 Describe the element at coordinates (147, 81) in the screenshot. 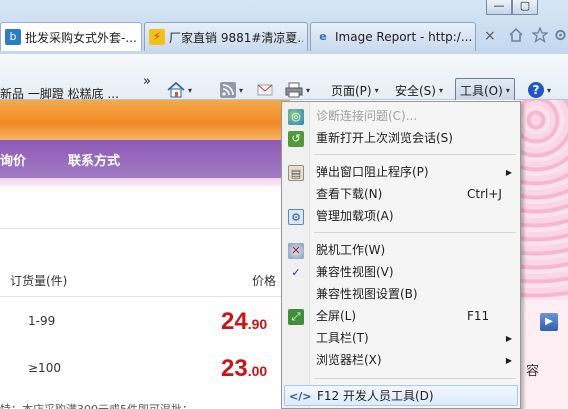

I see `chevron-overflow-icon: »` at that location.